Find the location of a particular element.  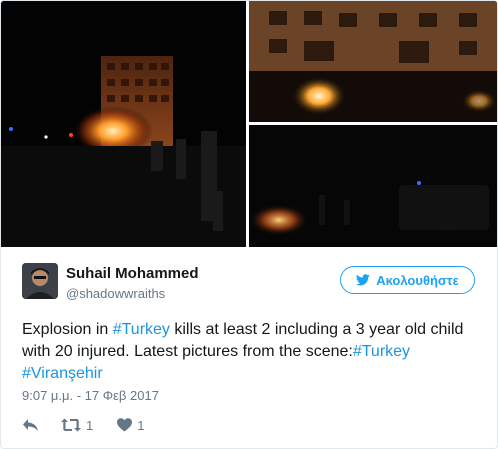

reply-button is located at coordinates (30, 425).